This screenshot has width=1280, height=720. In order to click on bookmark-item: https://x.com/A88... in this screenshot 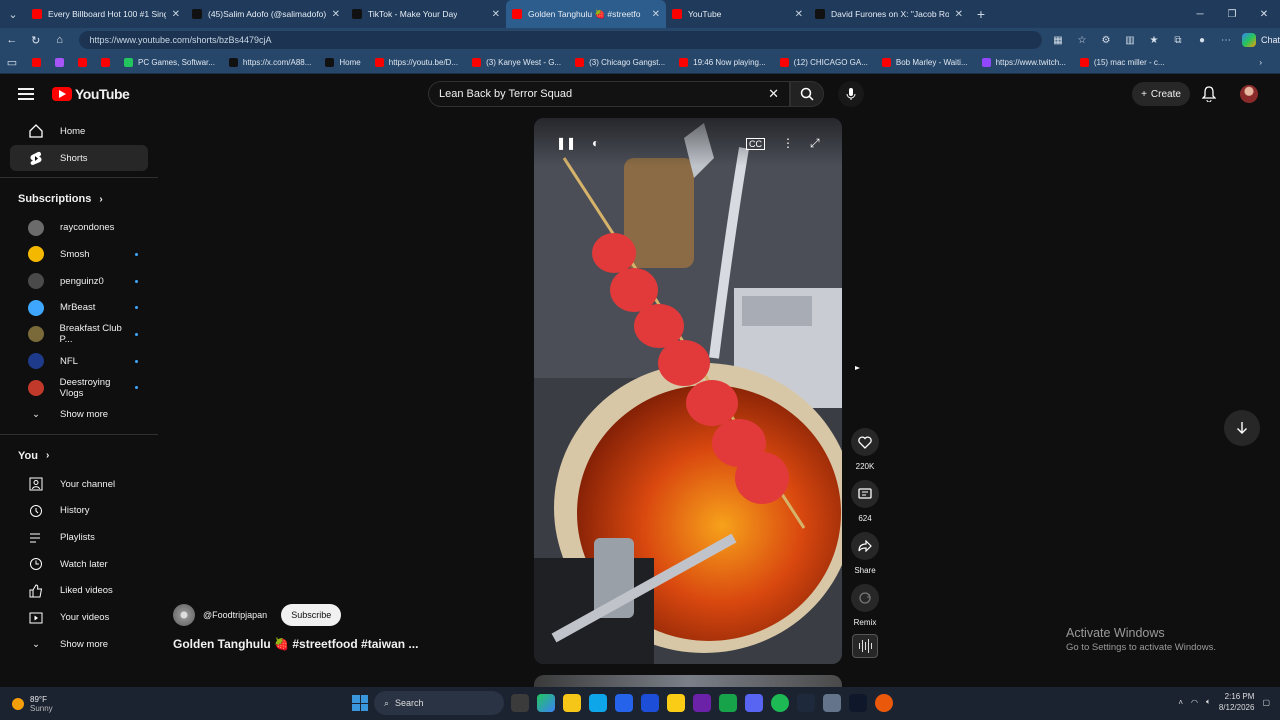, I will do `click(269, 62)`.